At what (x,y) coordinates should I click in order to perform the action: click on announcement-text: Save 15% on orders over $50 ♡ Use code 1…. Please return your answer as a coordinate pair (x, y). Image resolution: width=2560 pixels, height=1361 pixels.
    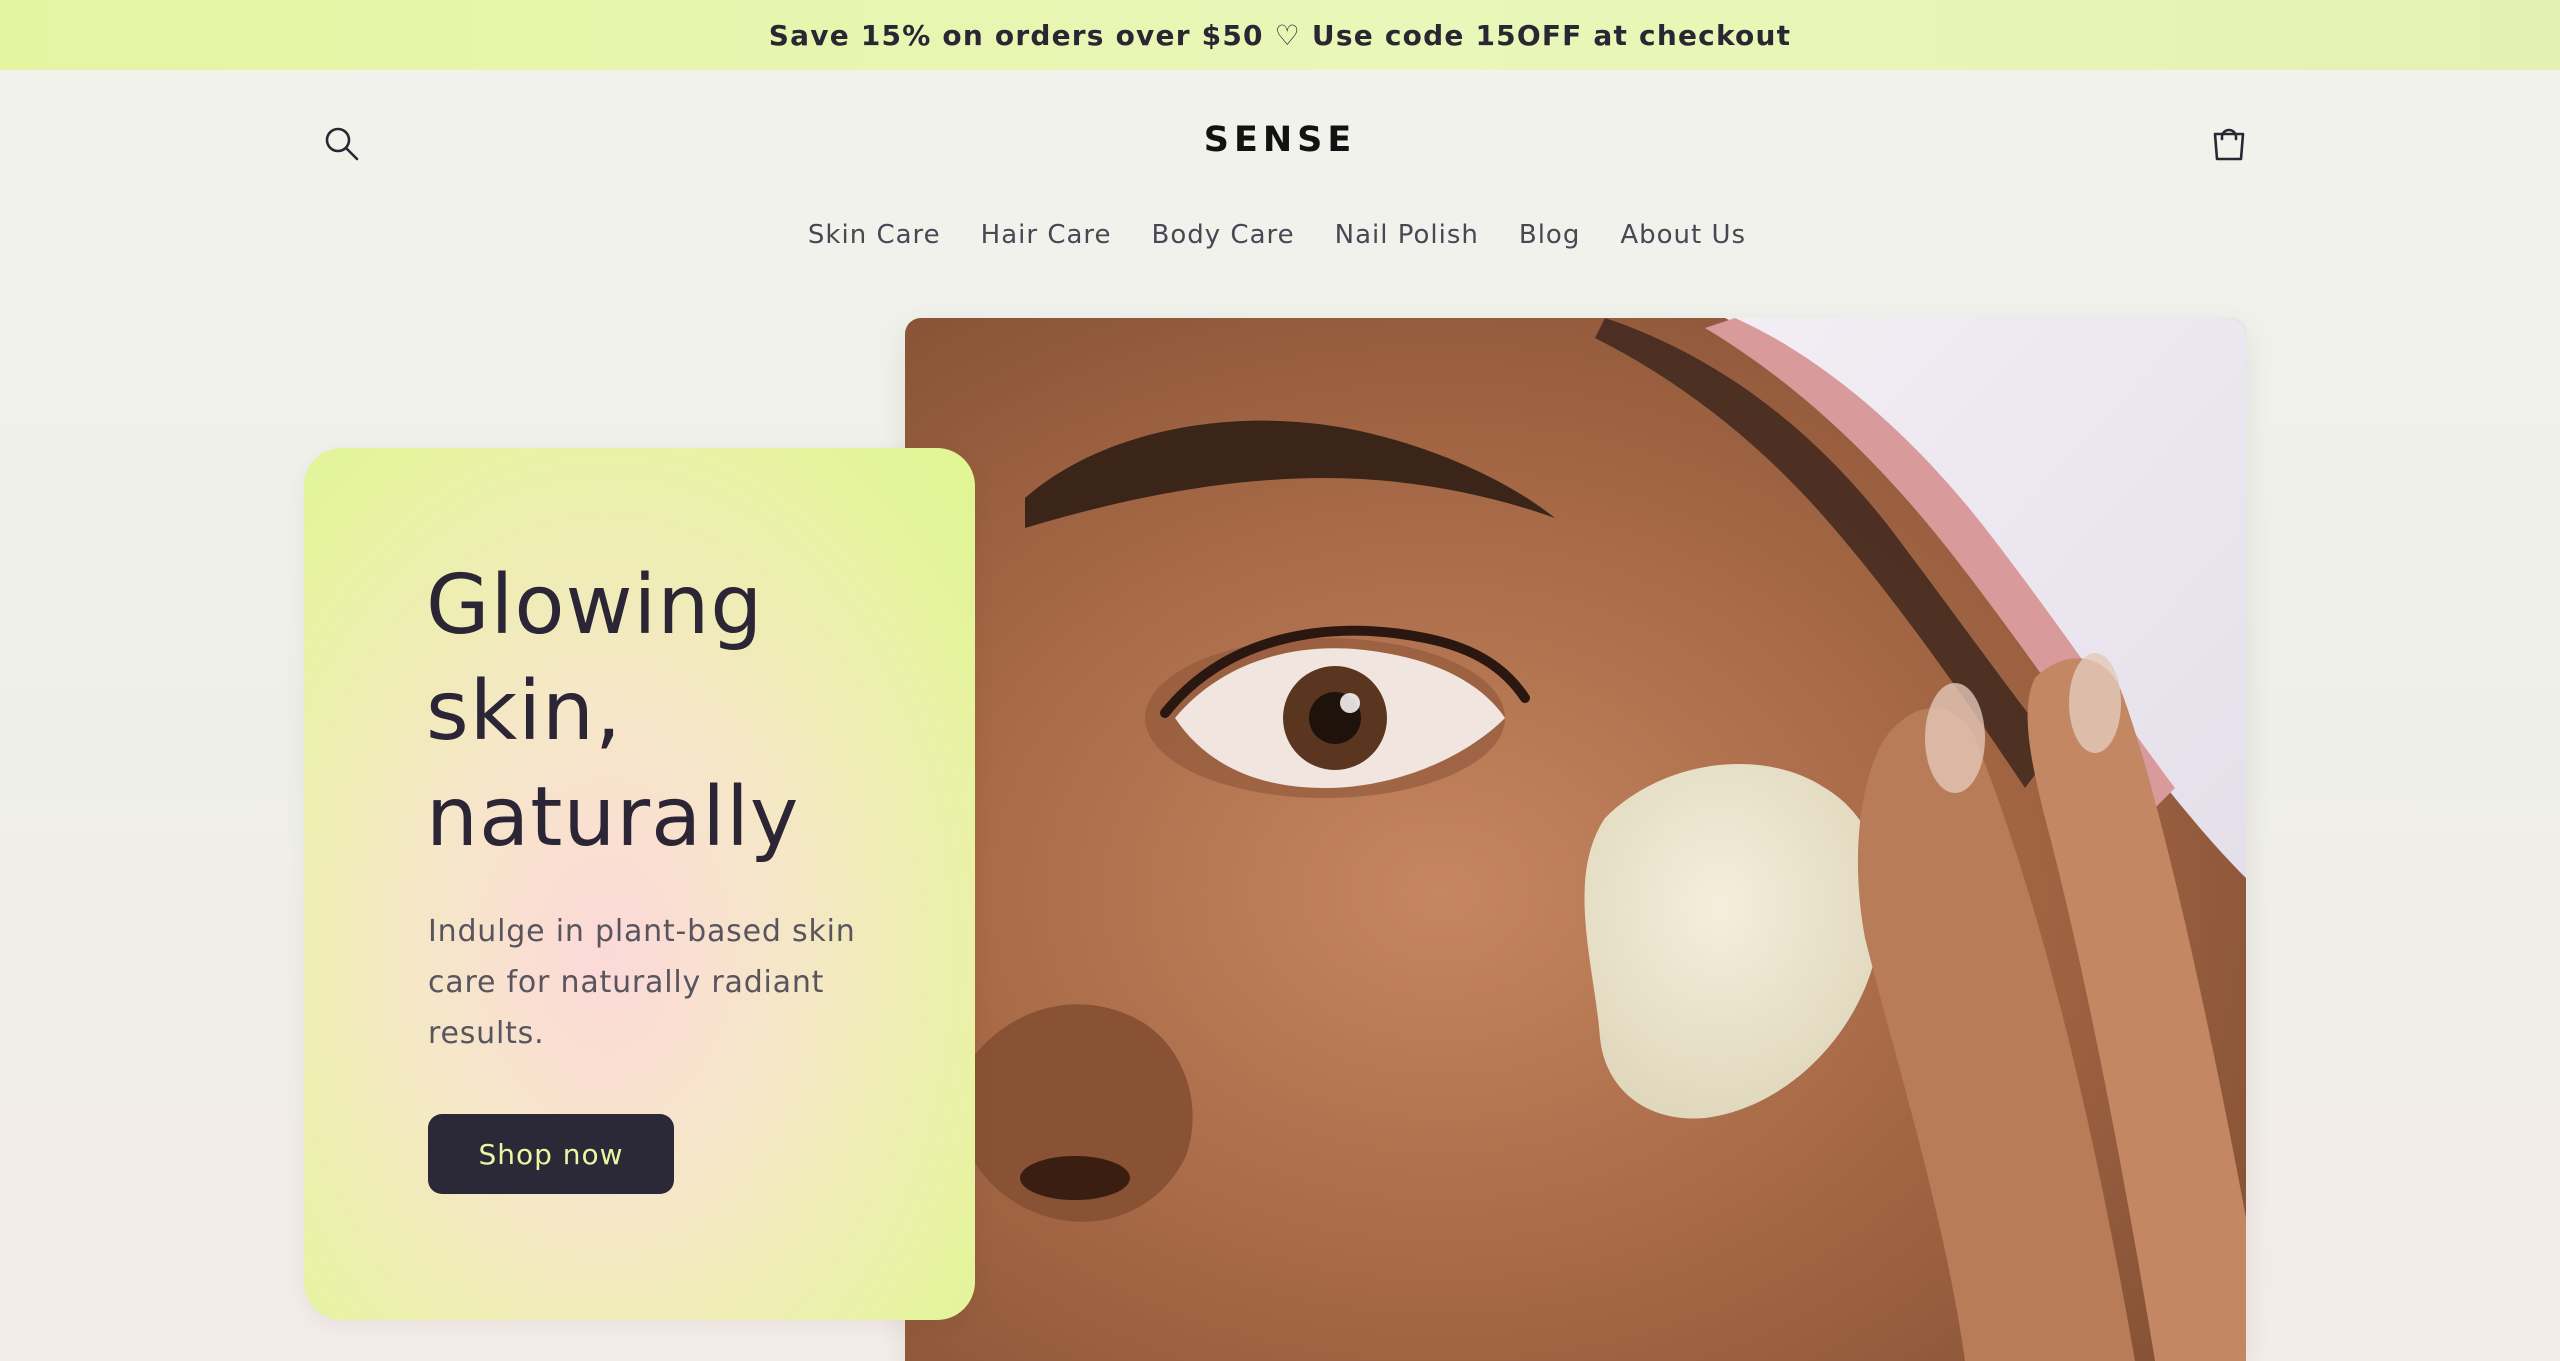
    Looking at the image, I should click on (1280, 35).